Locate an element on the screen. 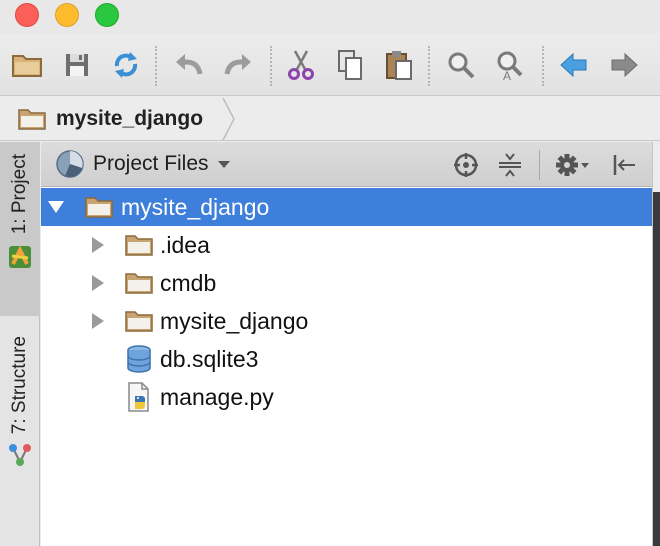  find-button is located at coordinates (461, 65).